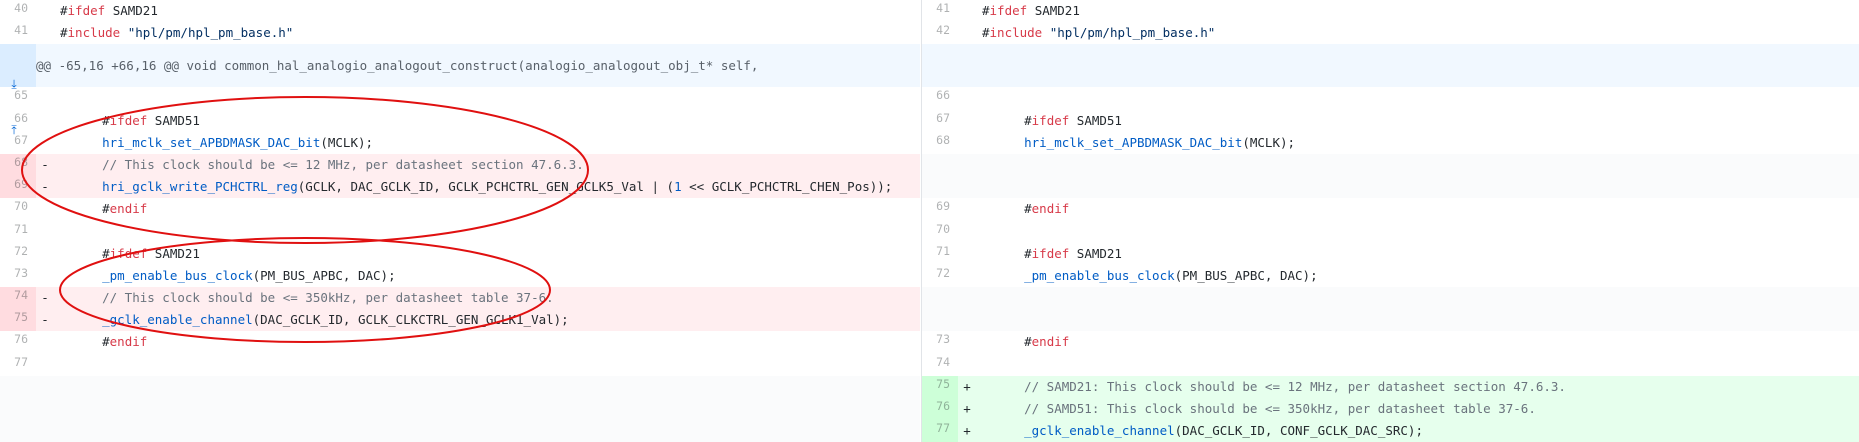 This screenshot has height=442, width=1859. I want to click on diff-line: 68 hri_mclk_set_APBDMASK_DAC_bit(MCLK);, so click(1390, 143).